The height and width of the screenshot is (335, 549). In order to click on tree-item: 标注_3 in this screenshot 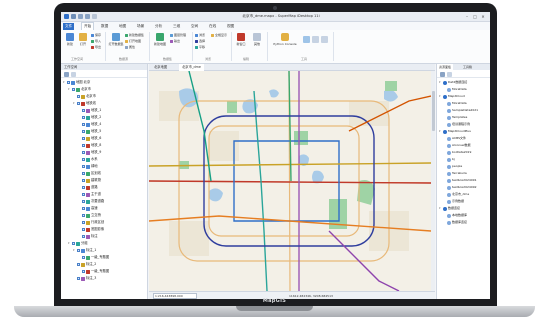, I will do `click(104, 278)`.